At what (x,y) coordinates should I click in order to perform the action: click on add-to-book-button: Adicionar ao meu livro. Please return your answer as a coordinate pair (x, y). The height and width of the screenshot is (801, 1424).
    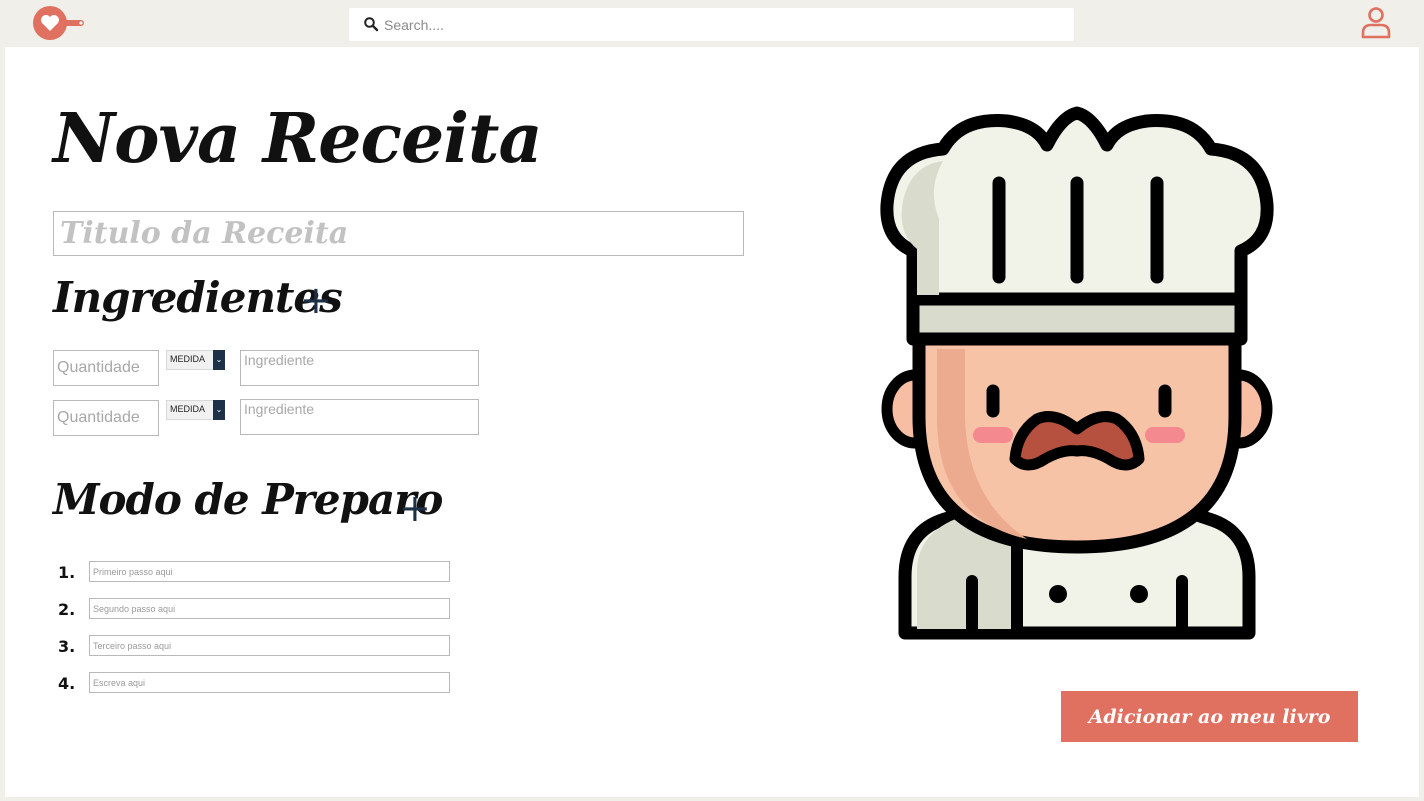
    Looking at the image, I should click on (1209, 716).